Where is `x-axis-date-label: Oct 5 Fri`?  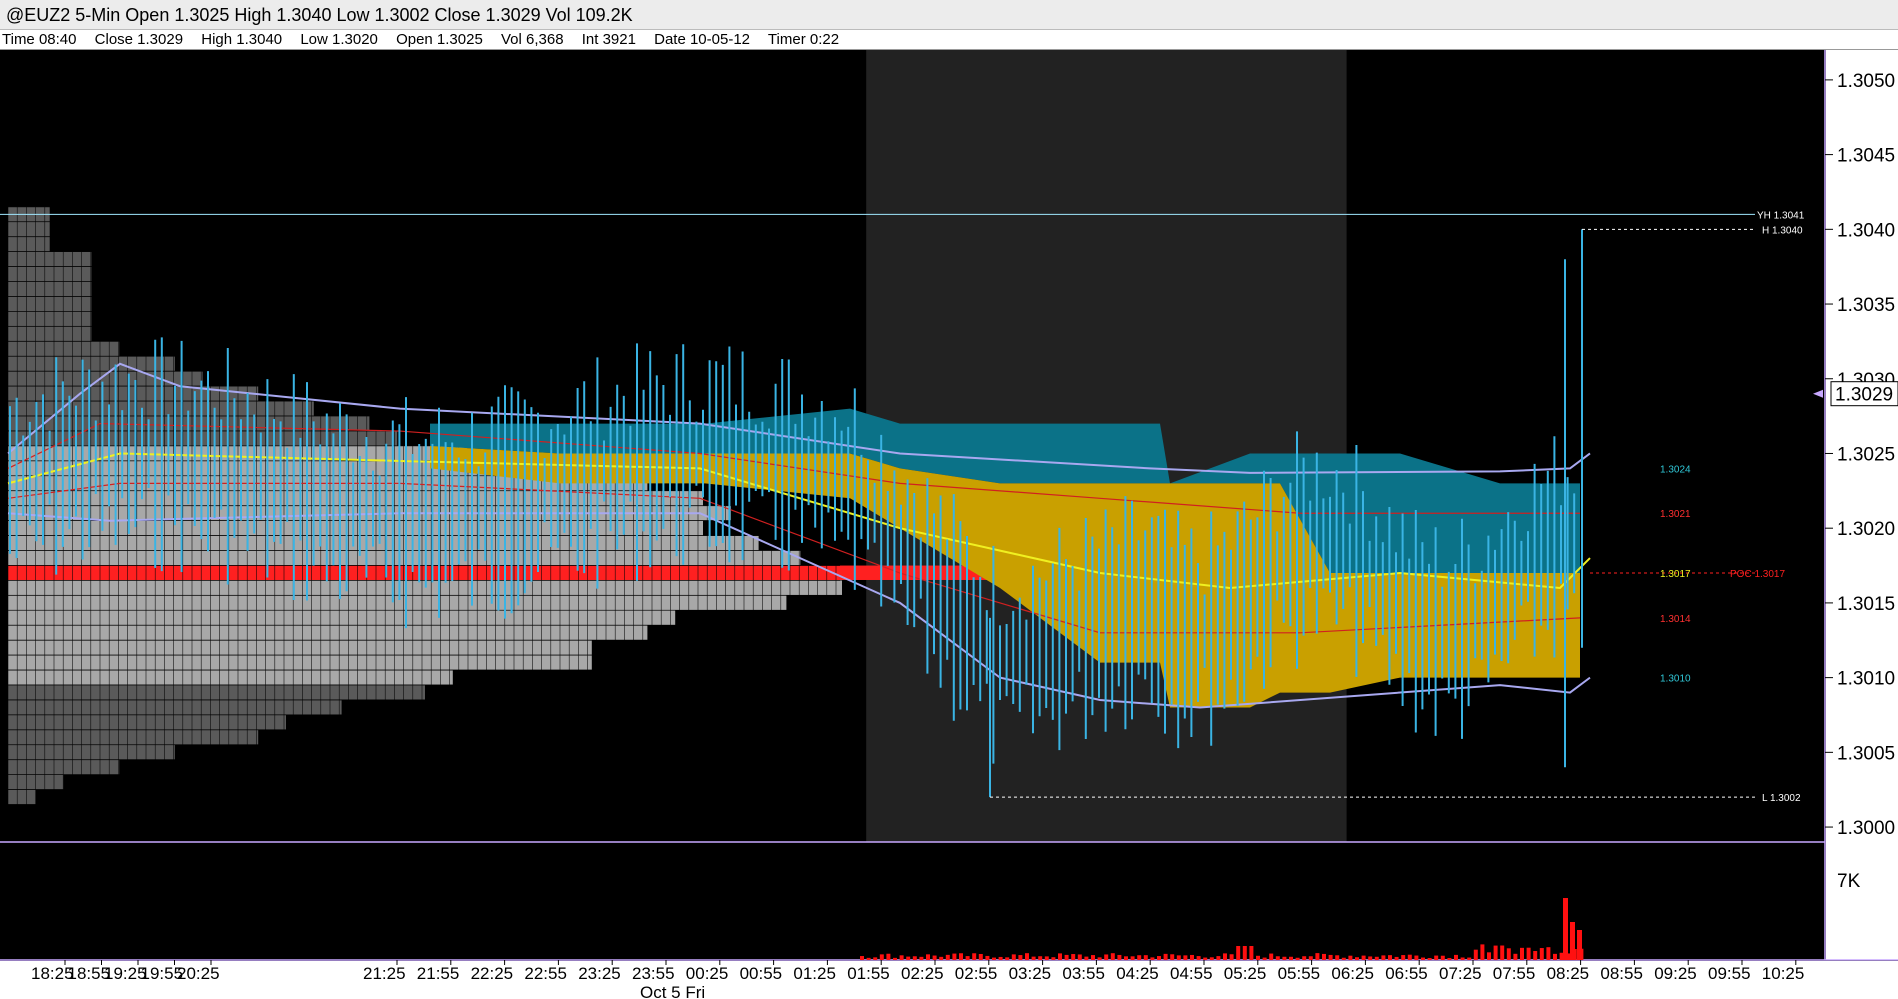 x-axis-date-label: Oct 5 Fri is located at coordinates (672, 991).